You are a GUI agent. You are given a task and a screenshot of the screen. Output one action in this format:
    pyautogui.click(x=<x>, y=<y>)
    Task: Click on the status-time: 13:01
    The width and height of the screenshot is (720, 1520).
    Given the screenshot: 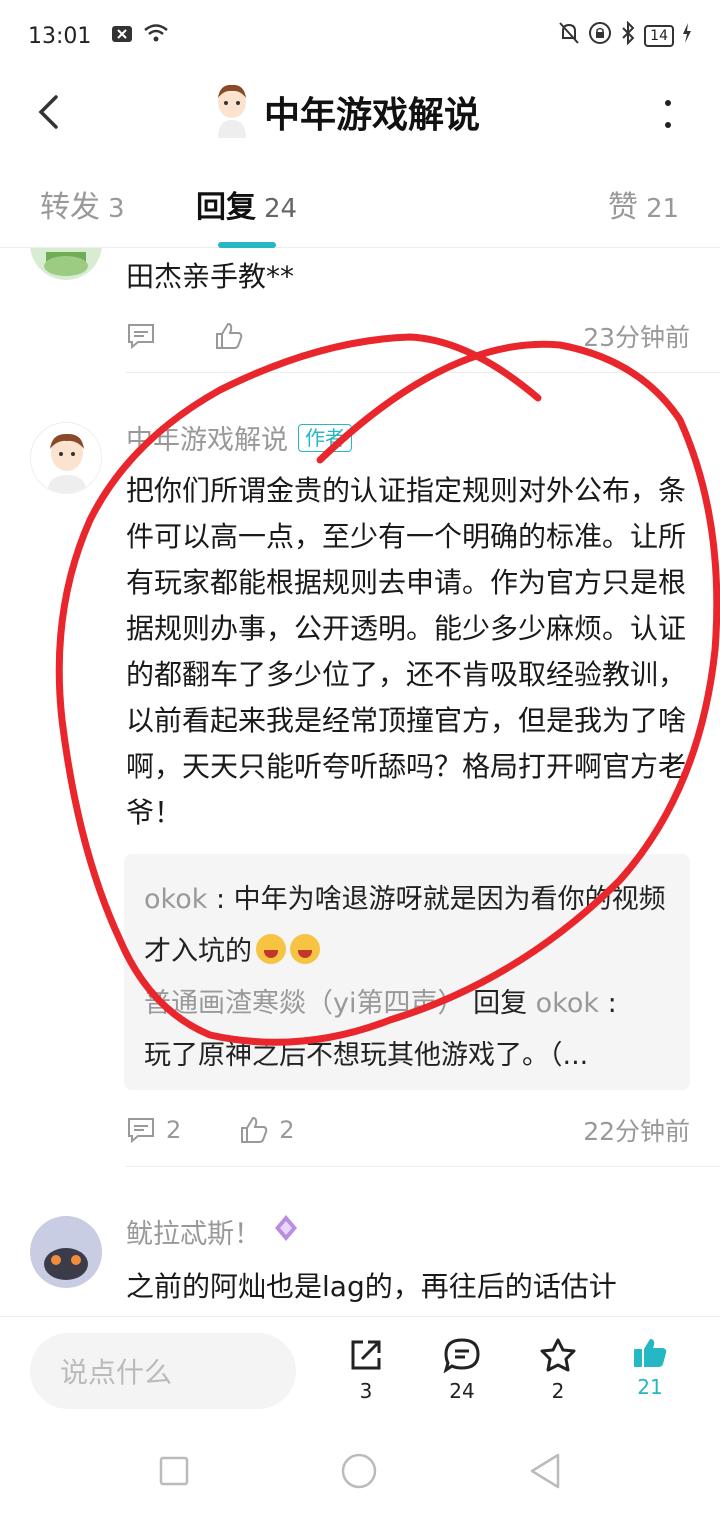 What is the action you would take?
    pyautogui.click(x=60, y=36)
    